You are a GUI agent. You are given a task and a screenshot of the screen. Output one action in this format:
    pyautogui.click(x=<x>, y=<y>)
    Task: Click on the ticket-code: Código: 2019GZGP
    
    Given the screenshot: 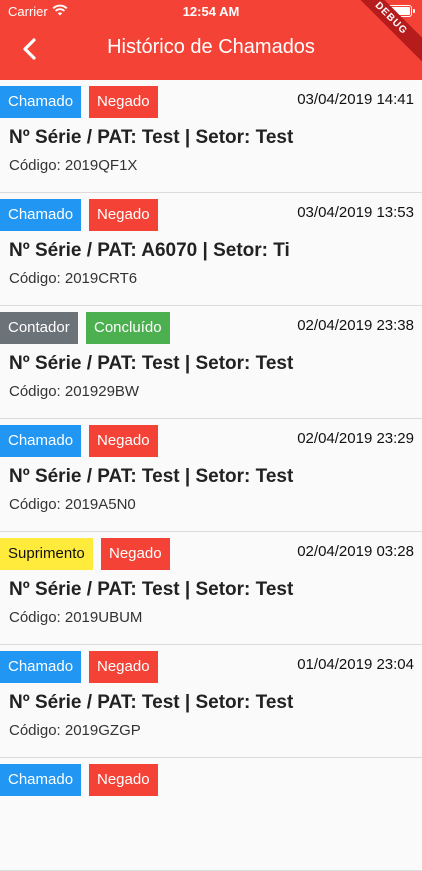 What is the action you would take?
    pyautogui.click(x=75, y=730)
    